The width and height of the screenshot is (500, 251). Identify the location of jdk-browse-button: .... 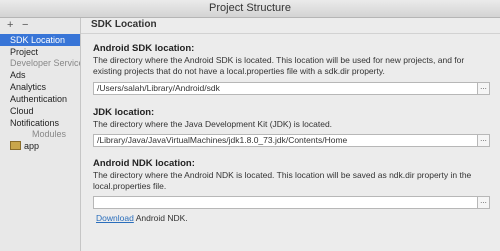
(483, 140).